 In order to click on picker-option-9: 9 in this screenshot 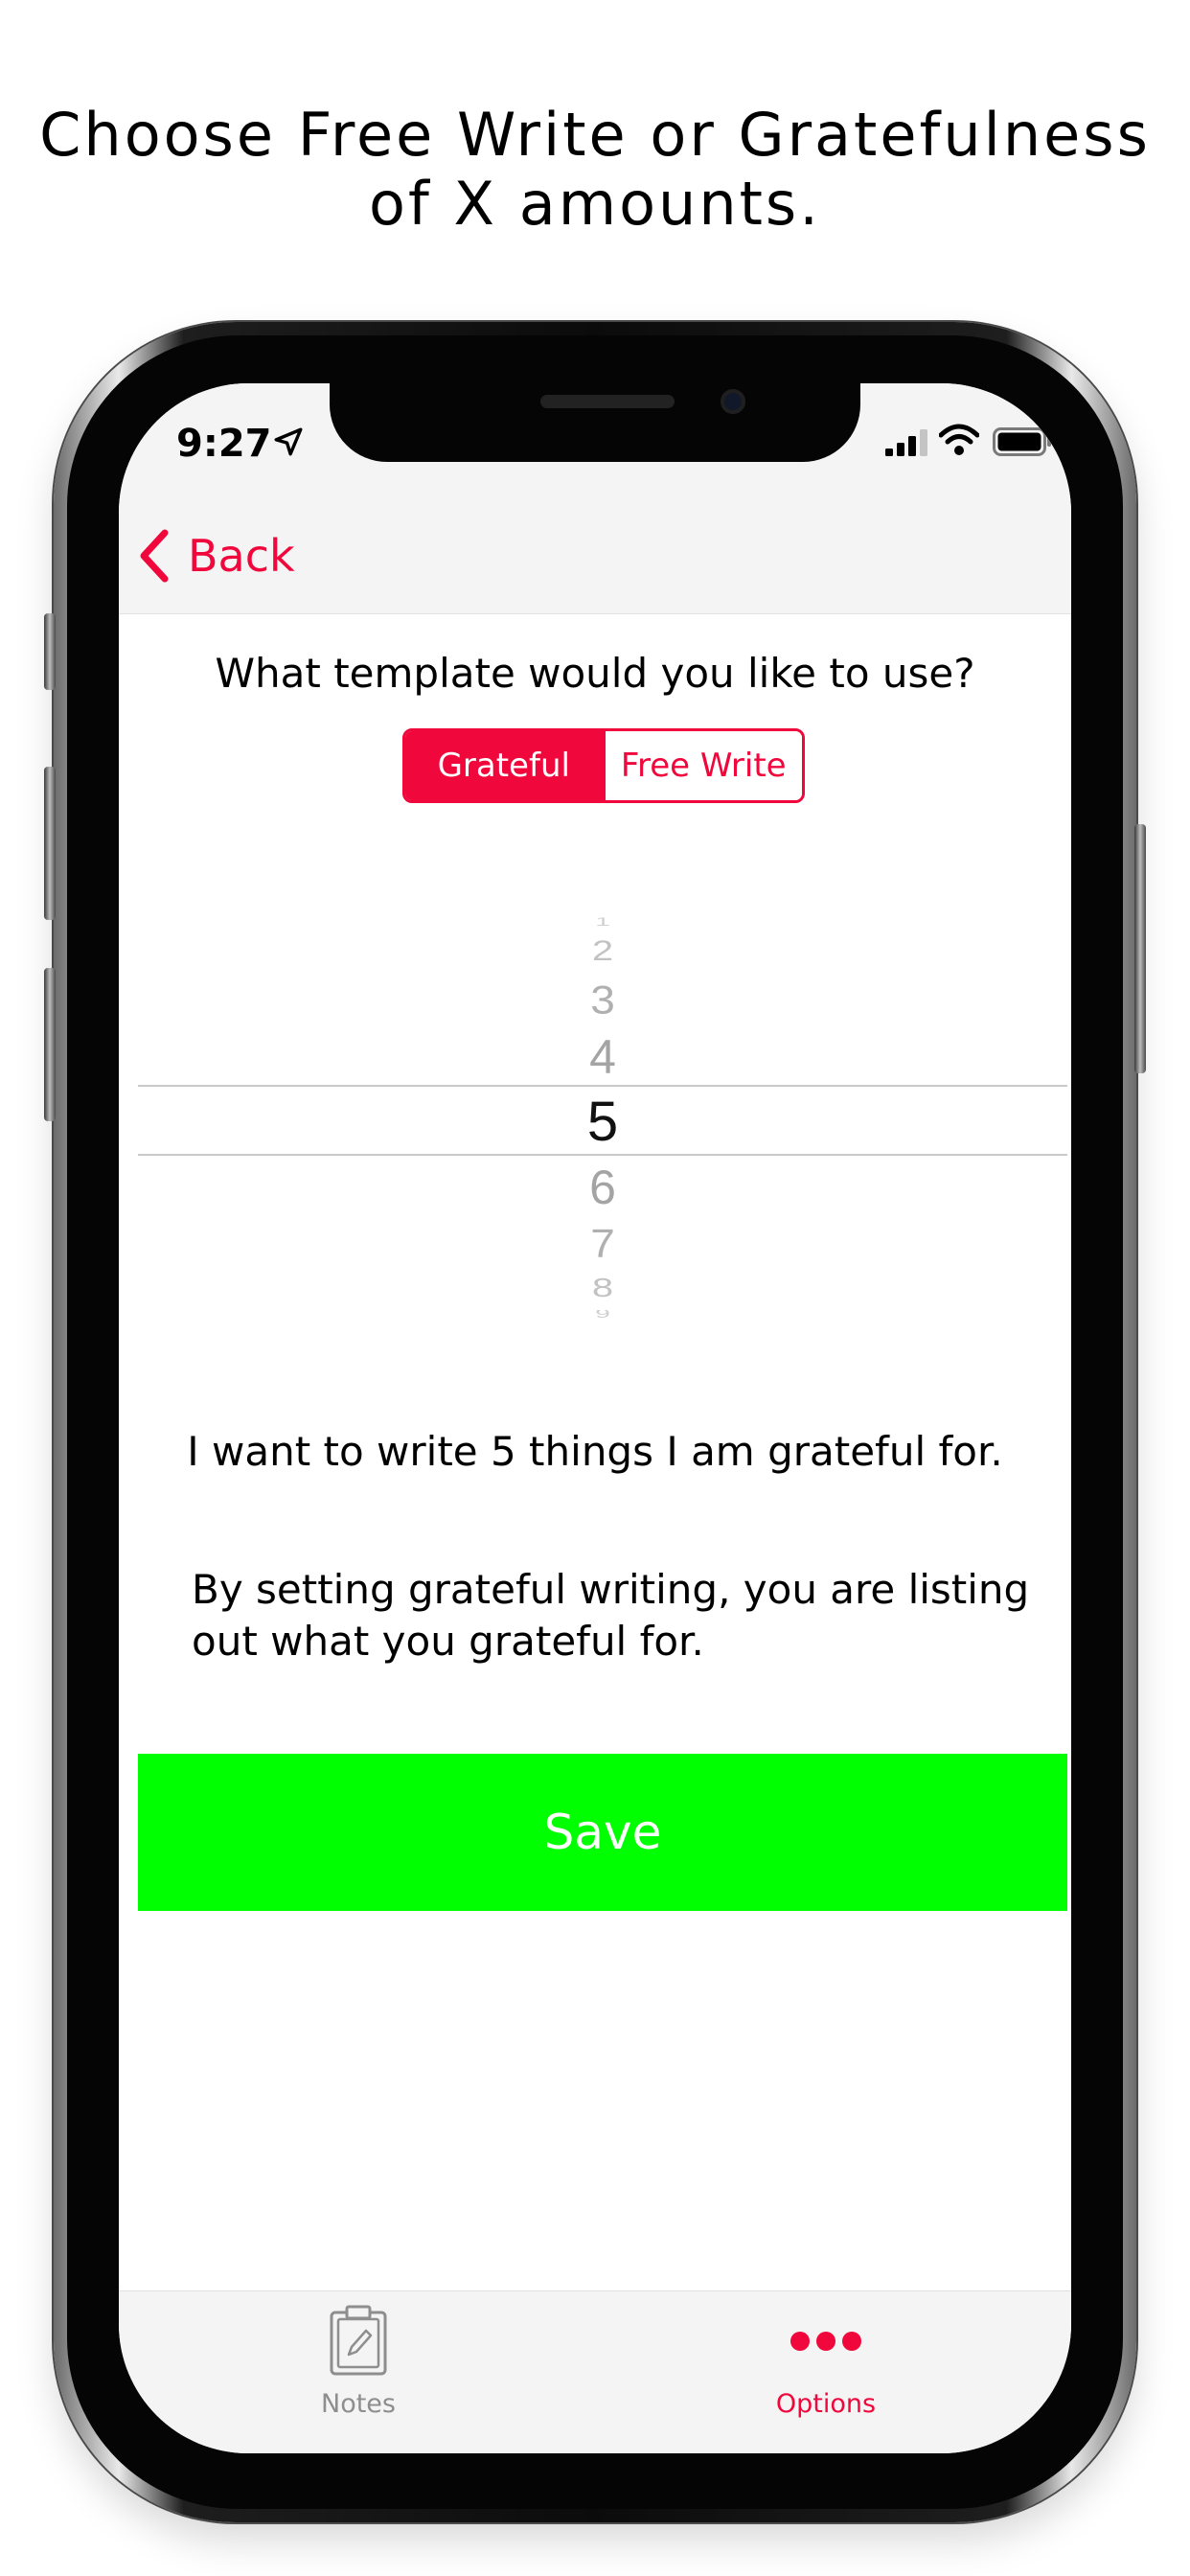, I will do `click(603, 1314)`.